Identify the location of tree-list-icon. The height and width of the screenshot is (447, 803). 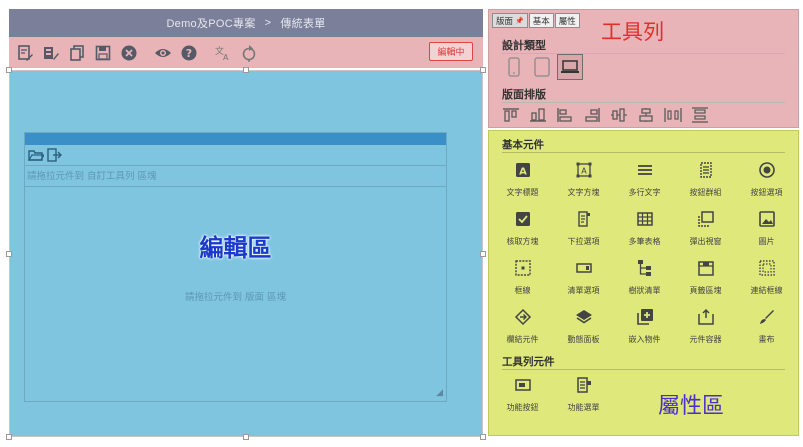
(645, 268).